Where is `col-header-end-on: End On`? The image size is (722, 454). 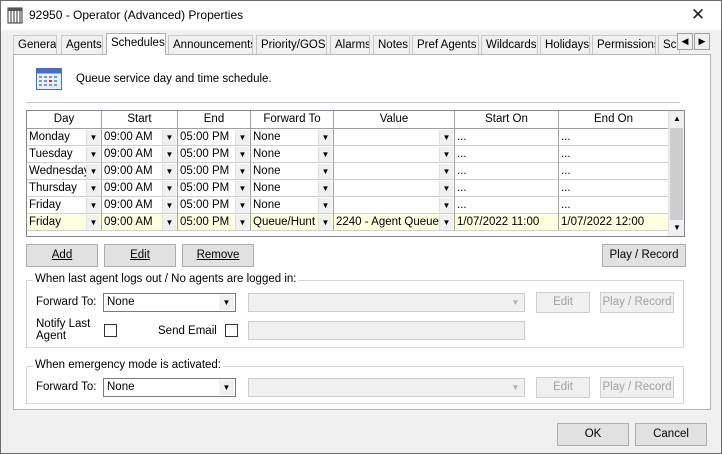
col-header-end-on: End On is located at coordinates (614, 120).